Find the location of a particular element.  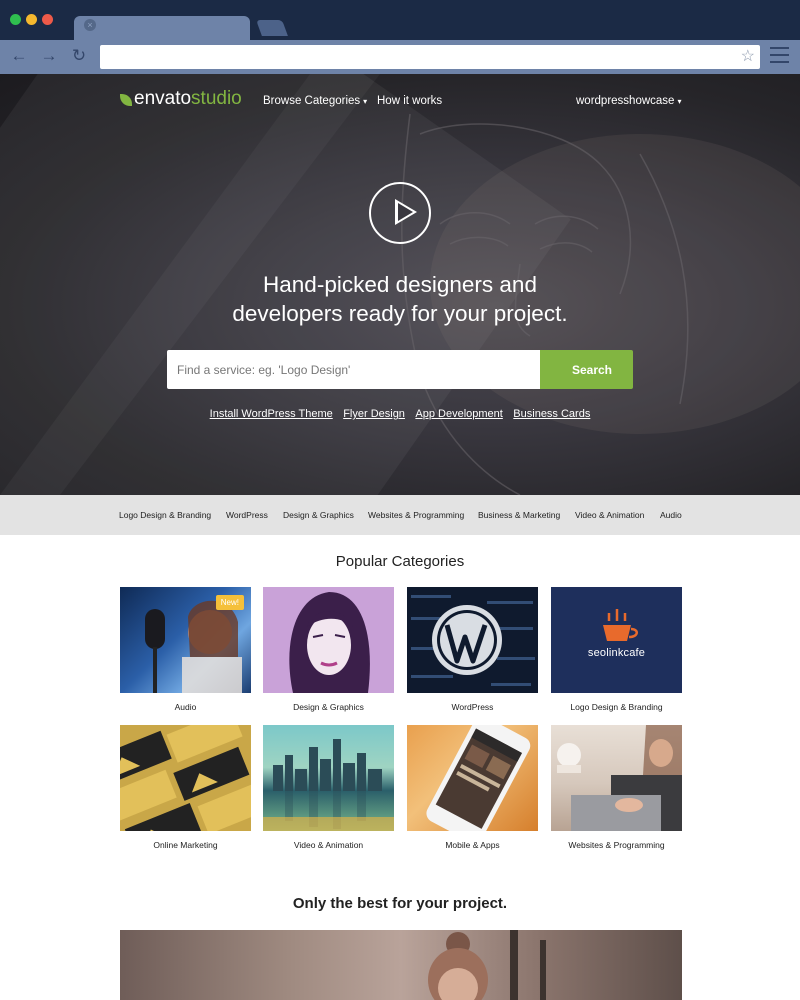

account-menu: wordpresshowcase ▾ is located at coordinates (628, 101).